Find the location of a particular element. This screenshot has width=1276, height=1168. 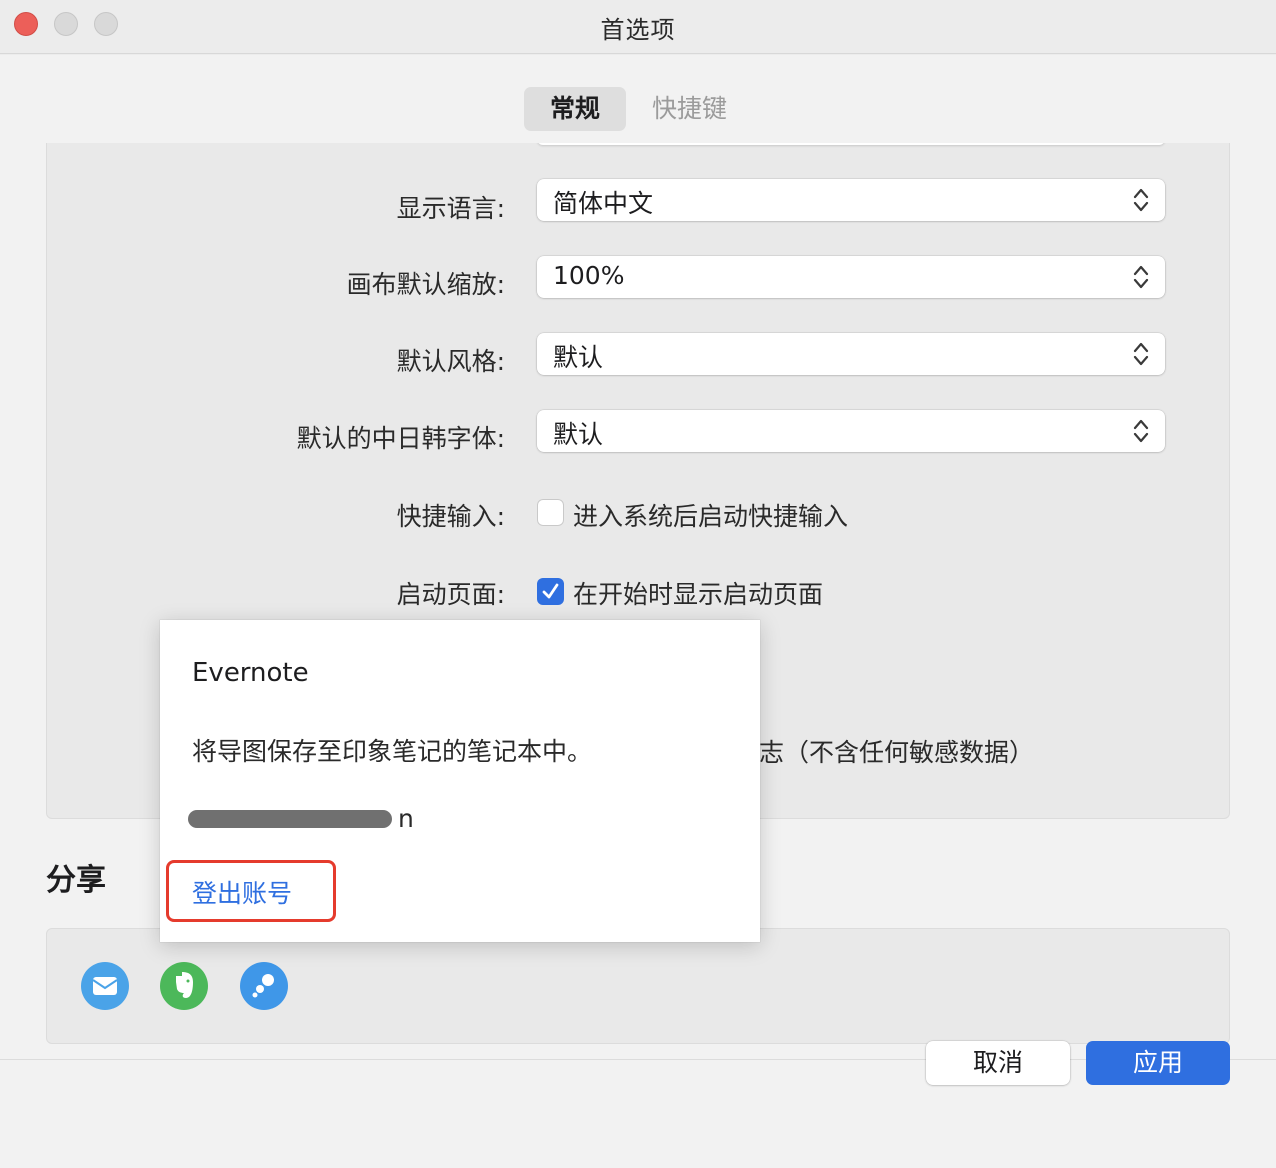

evernote-icon is located at coordinates (184, 986).